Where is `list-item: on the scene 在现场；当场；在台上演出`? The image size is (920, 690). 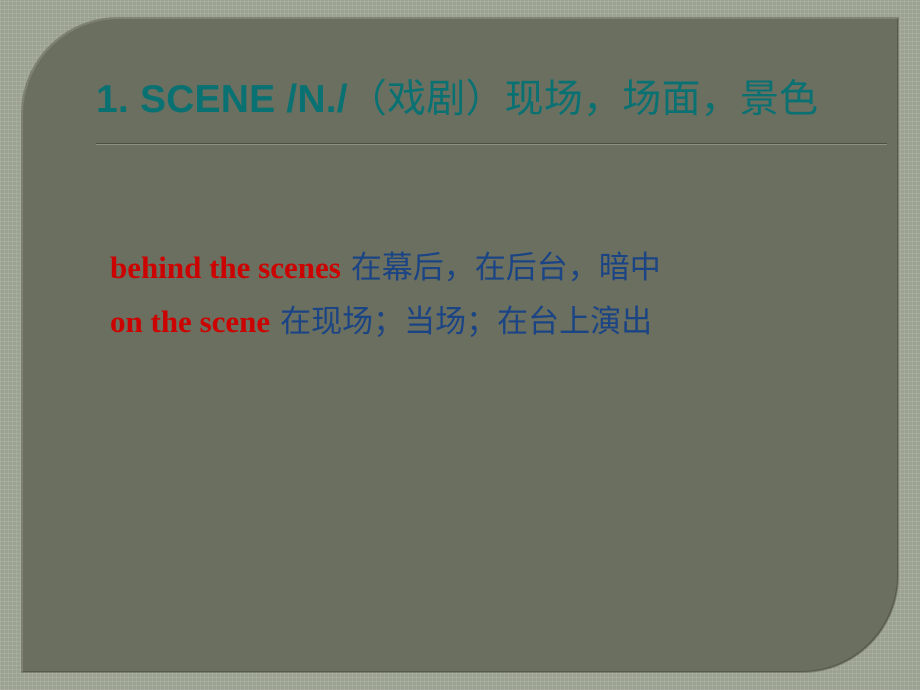
list-item: on the scene 在现场；当场；在台上演出 is located at coordinates (504, 322).